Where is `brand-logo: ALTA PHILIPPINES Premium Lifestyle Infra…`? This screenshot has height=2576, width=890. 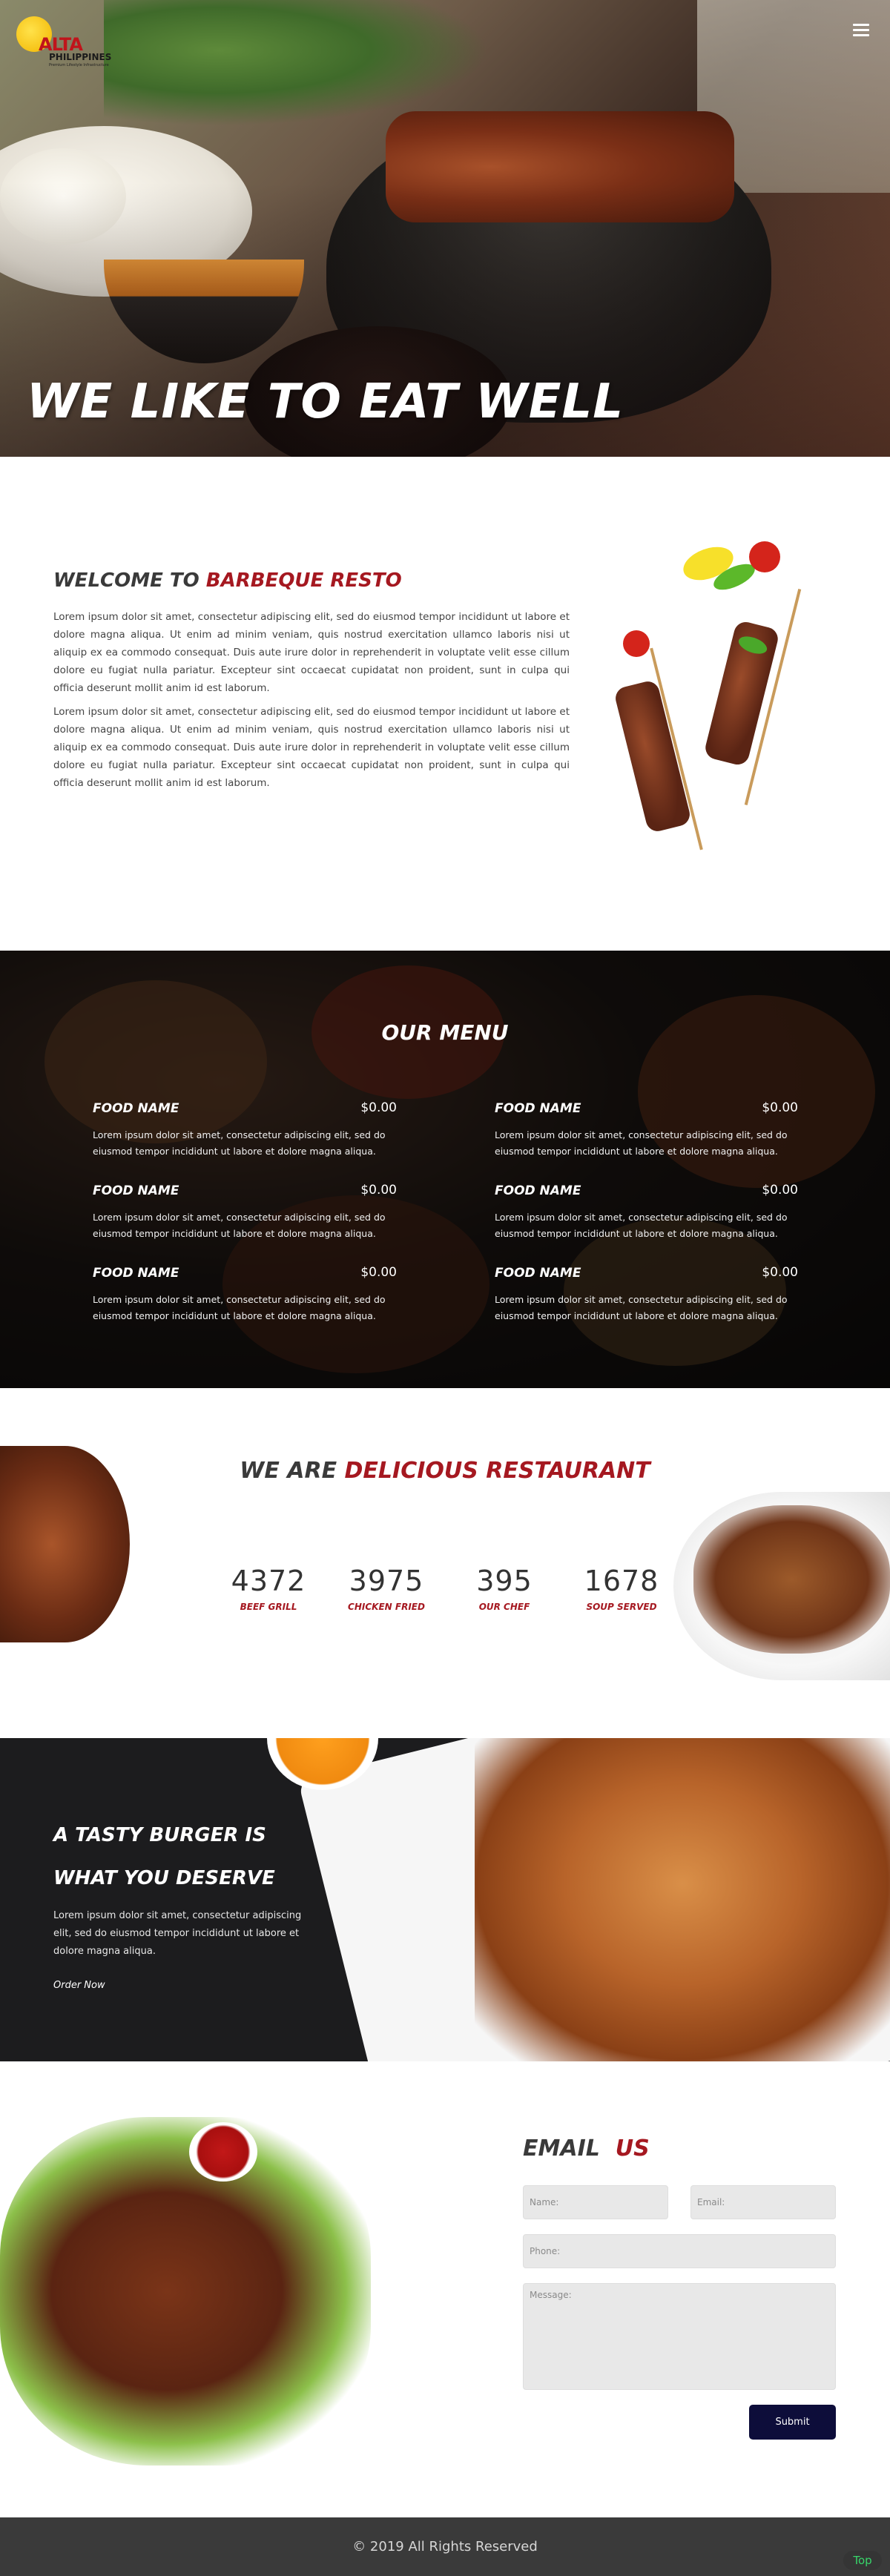
brand-logo: ALTA PHILIPPINES Premium Lifestyle Infra… is located at coordinates (72, 43).